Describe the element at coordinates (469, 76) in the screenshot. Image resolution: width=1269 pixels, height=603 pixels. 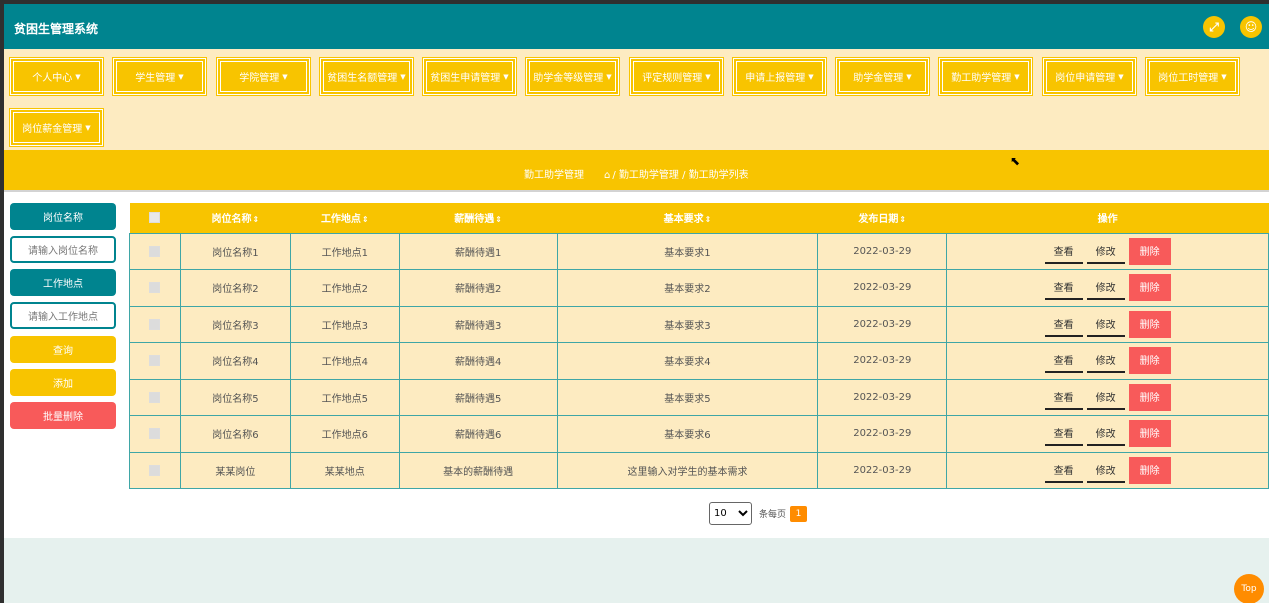
I see `nav-item-application: 贫困生申请管理 ▼` at that location.